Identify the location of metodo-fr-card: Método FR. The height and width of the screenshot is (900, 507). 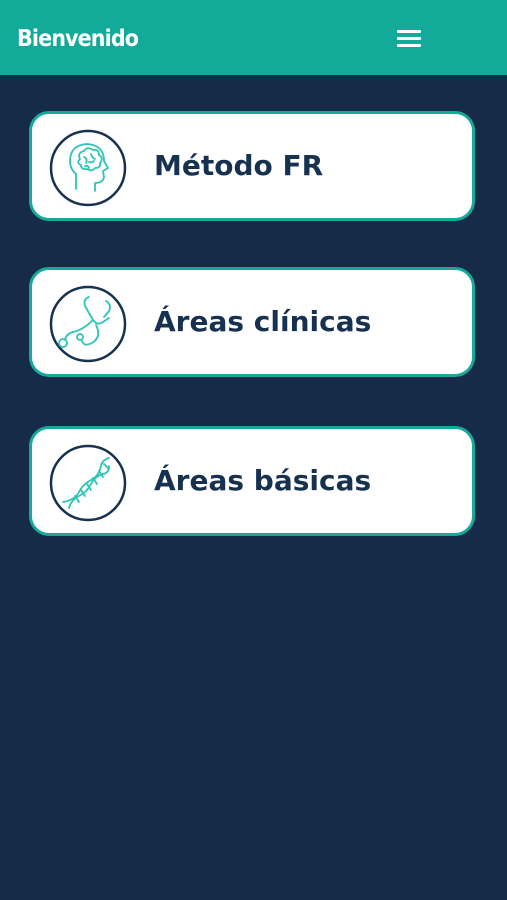
(252, 166).